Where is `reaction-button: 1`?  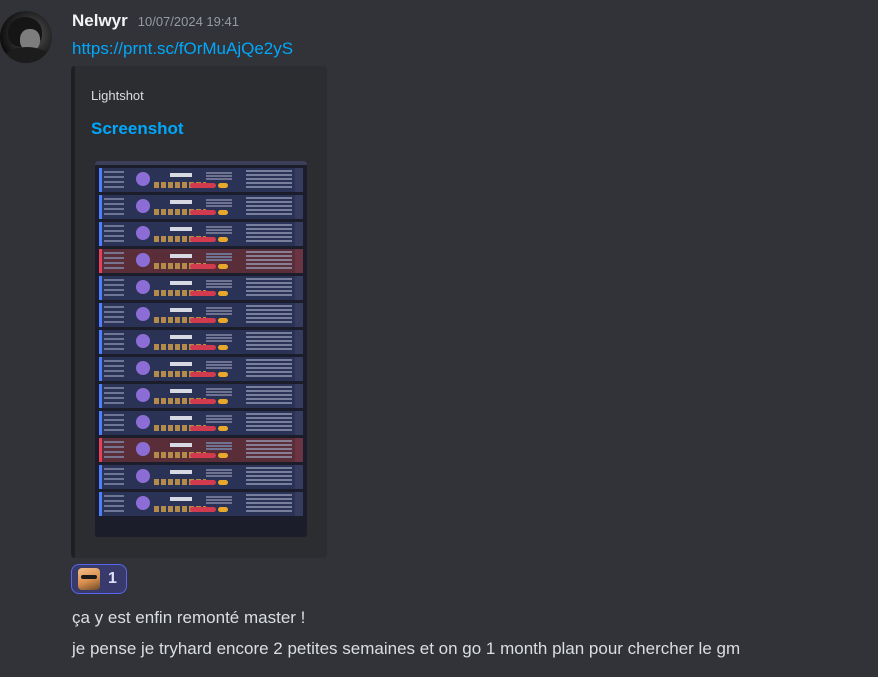
reaction-button: 1 is located at coordinates (99, 579).